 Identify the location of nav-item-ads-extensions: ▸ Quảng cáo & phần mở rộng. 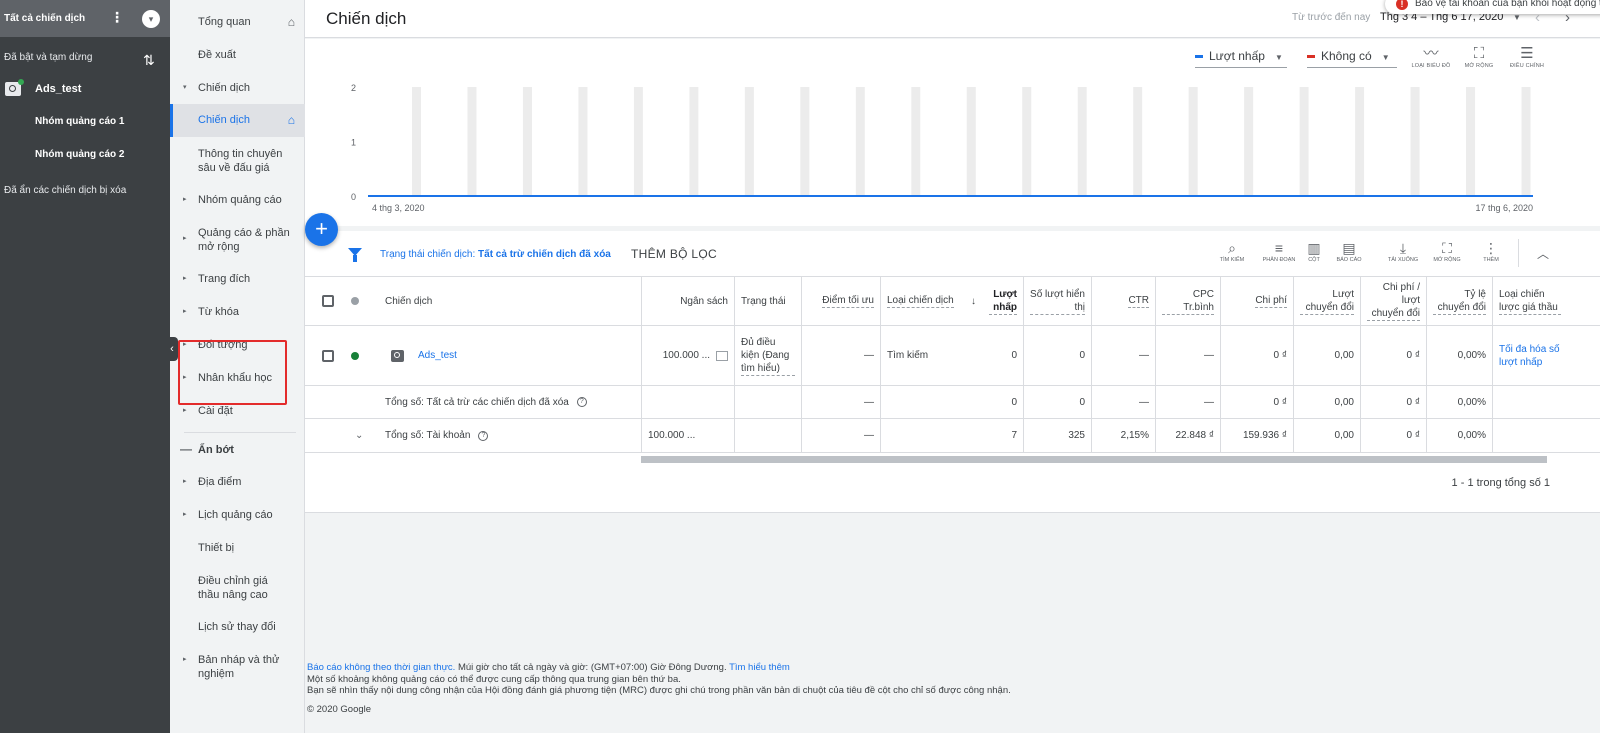
(230, 240).